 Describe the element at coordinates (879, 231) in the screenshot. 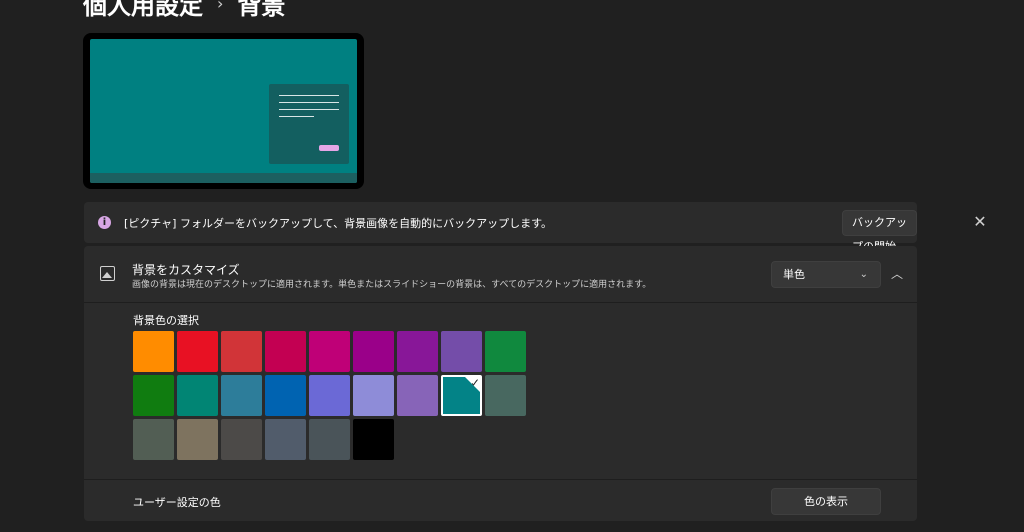

I see `start-backup-button: バックアップの開始` at that location.